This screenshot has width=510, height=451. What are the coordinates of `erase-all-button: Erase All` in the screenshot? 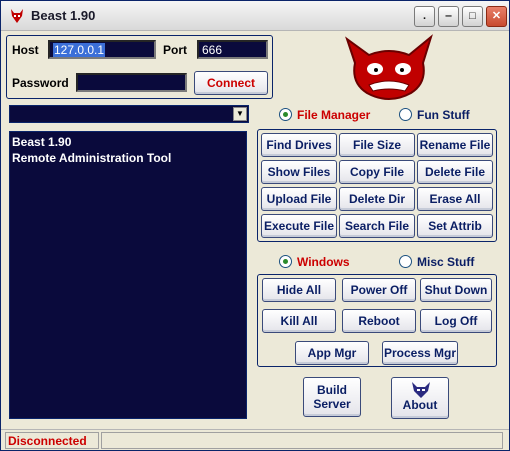 It's located at (455, 199).